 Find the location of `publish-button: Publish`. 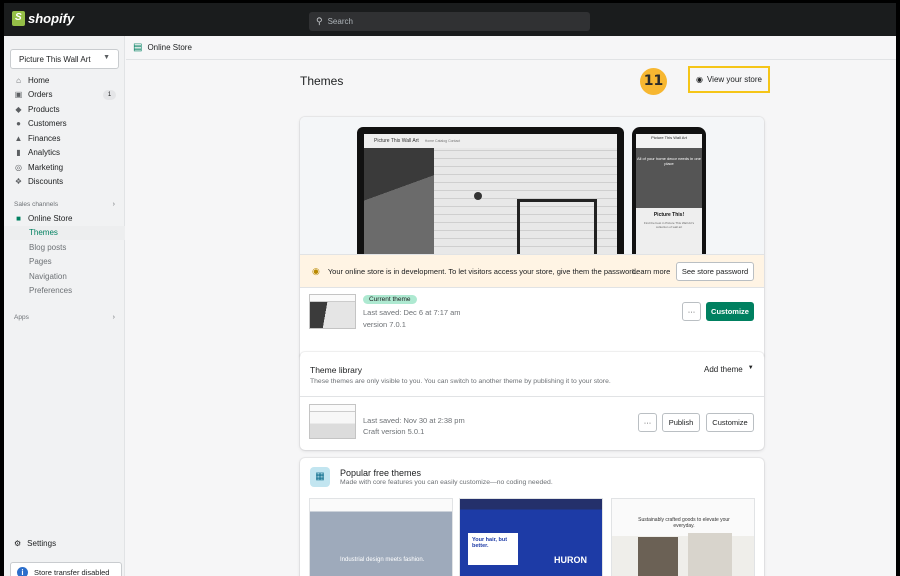

publish-button: Publish is located at coordinates (681, 422).